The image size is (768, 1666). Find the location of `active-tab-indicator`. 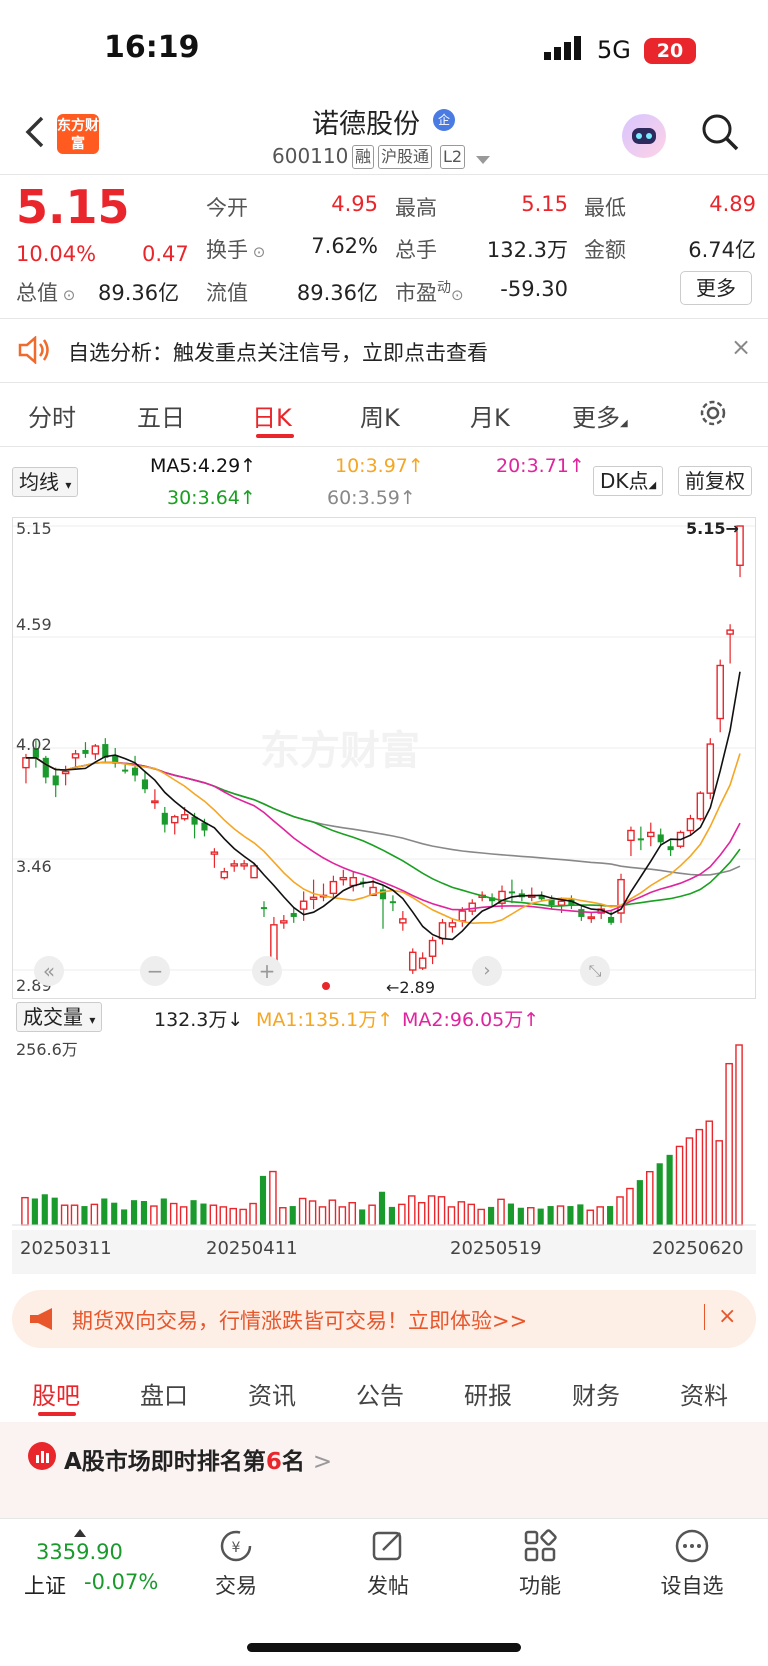

active-tab-indicator is located at coordinates (275, 436).